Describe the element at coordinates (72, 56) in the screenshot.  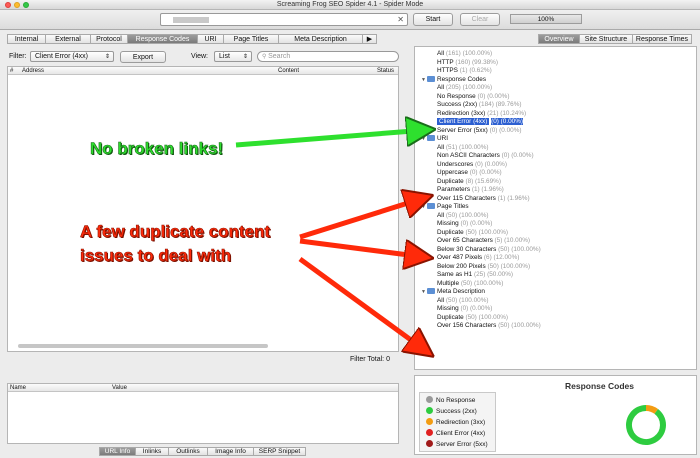
I see `filter-select: Client Error (4xx) ⇕` at that location.